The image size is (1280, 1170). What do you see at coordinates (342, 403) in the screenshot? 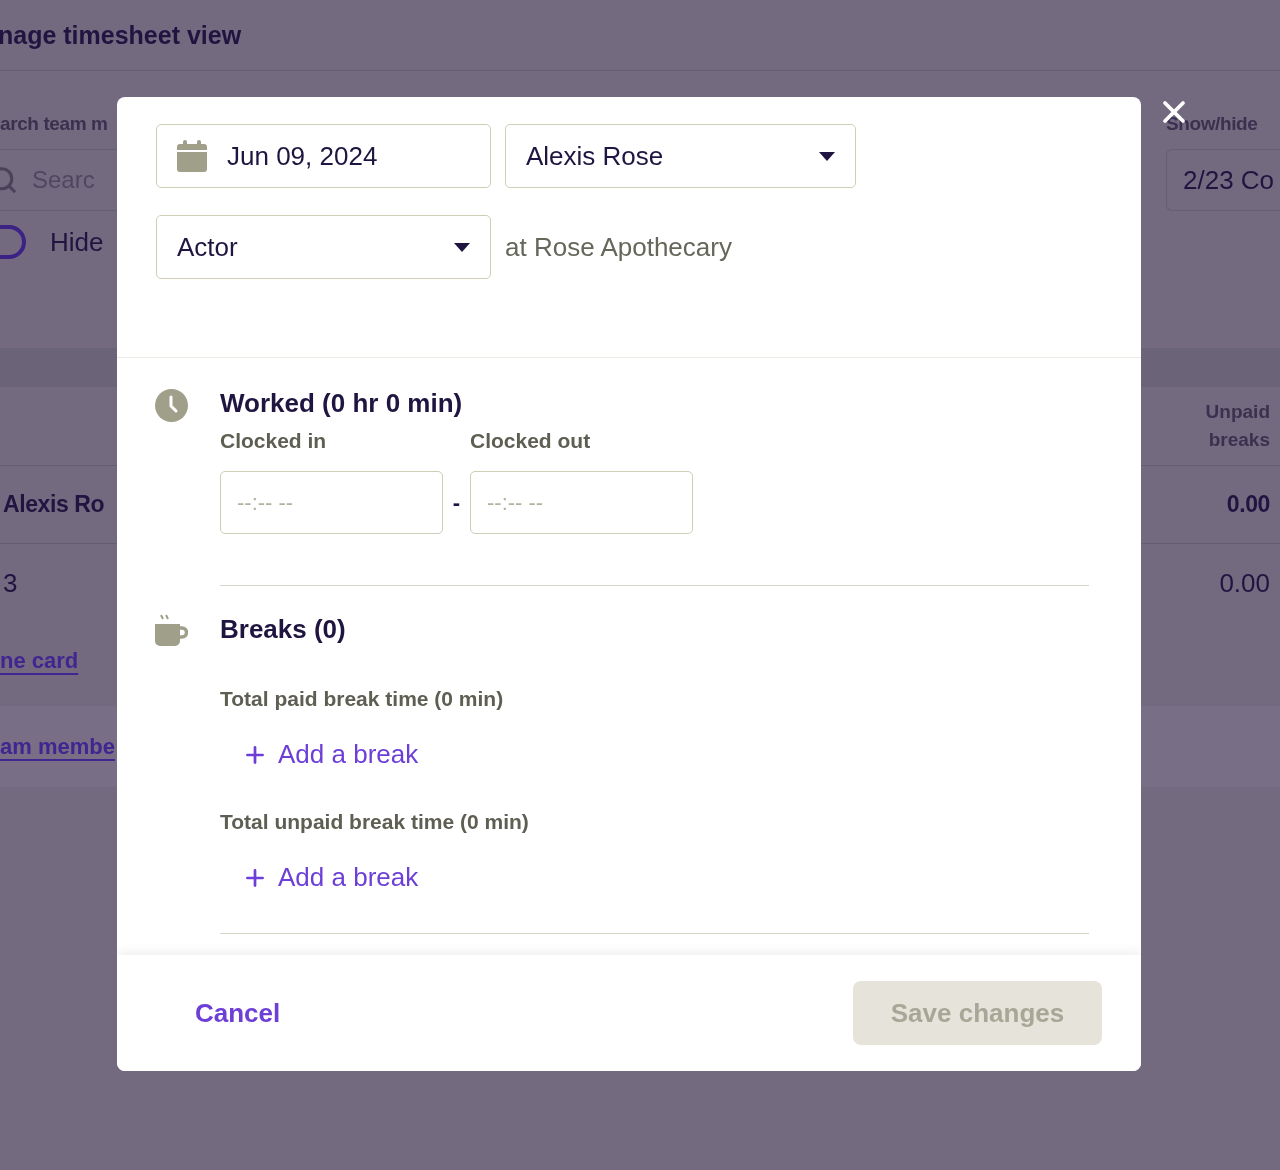
I see `section-title: Worked (0 hr 0 min)` at bounding box center [342, 403].